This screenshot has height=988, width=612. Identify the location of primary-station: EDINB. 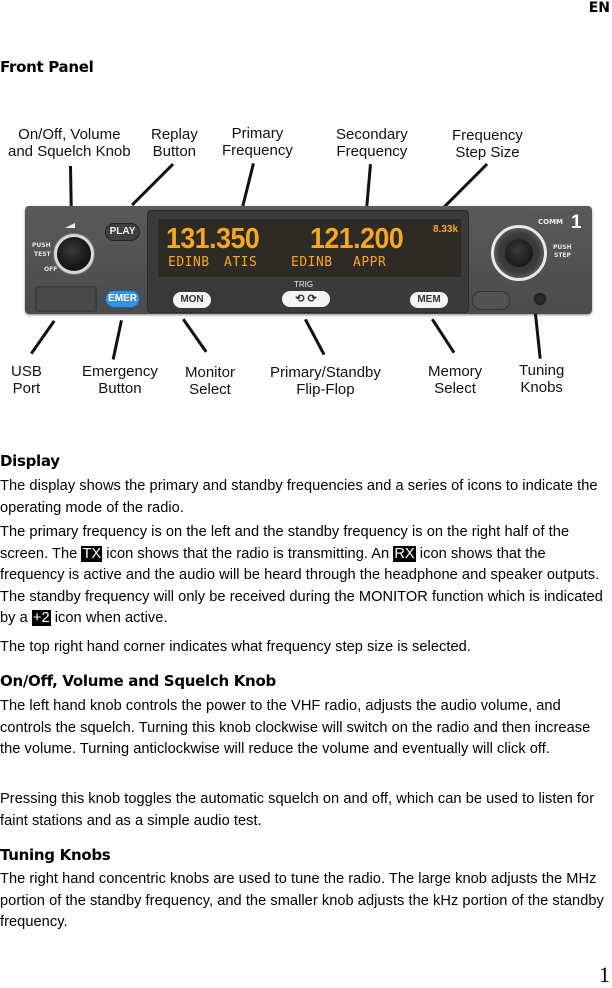
(189, 262).